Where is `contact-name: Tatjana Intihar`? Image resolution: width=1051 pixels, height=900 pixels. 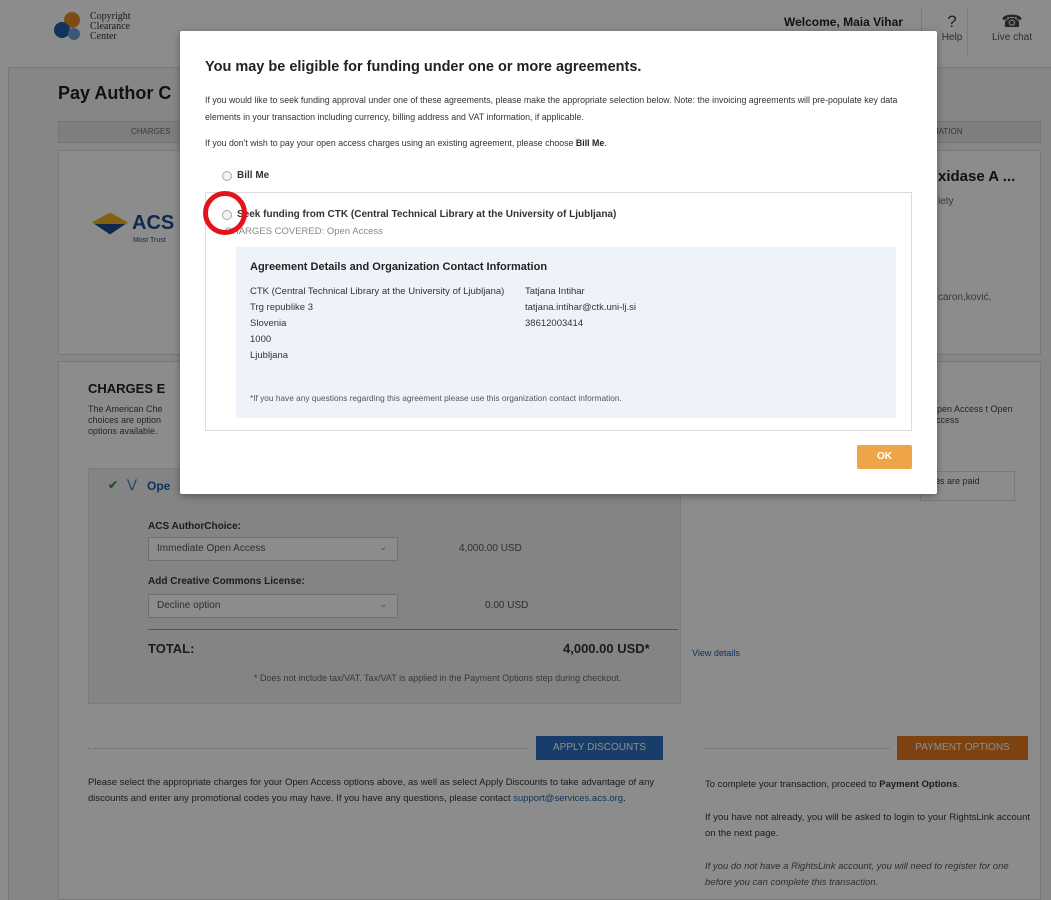 contact-name: Tatjana Intihar is located at coordinates (555, 291).